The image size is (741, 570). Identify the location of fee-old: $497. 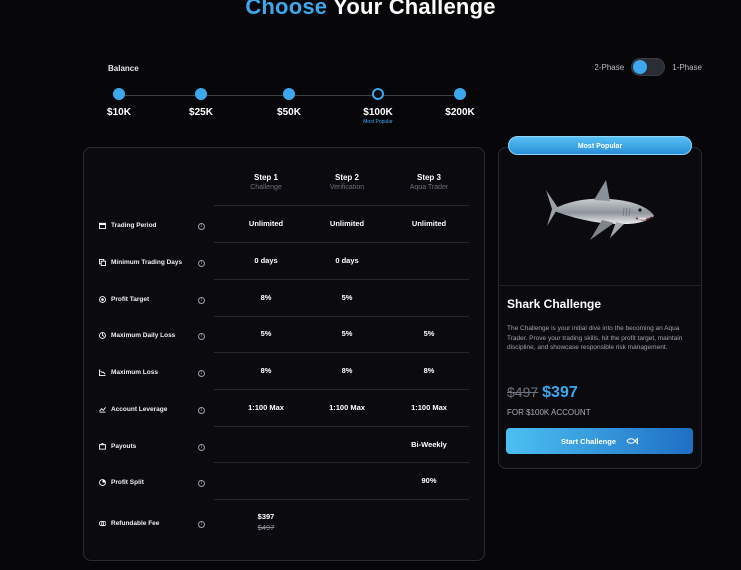
(266, 527).